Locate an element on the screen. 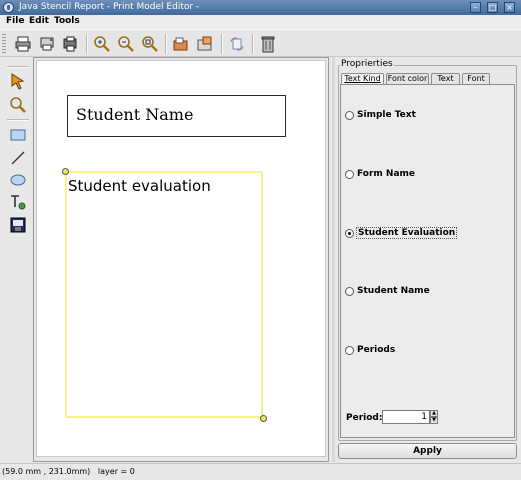 The image size is (521, 480). zoom-tool-button is located at coordinates (18, 104).